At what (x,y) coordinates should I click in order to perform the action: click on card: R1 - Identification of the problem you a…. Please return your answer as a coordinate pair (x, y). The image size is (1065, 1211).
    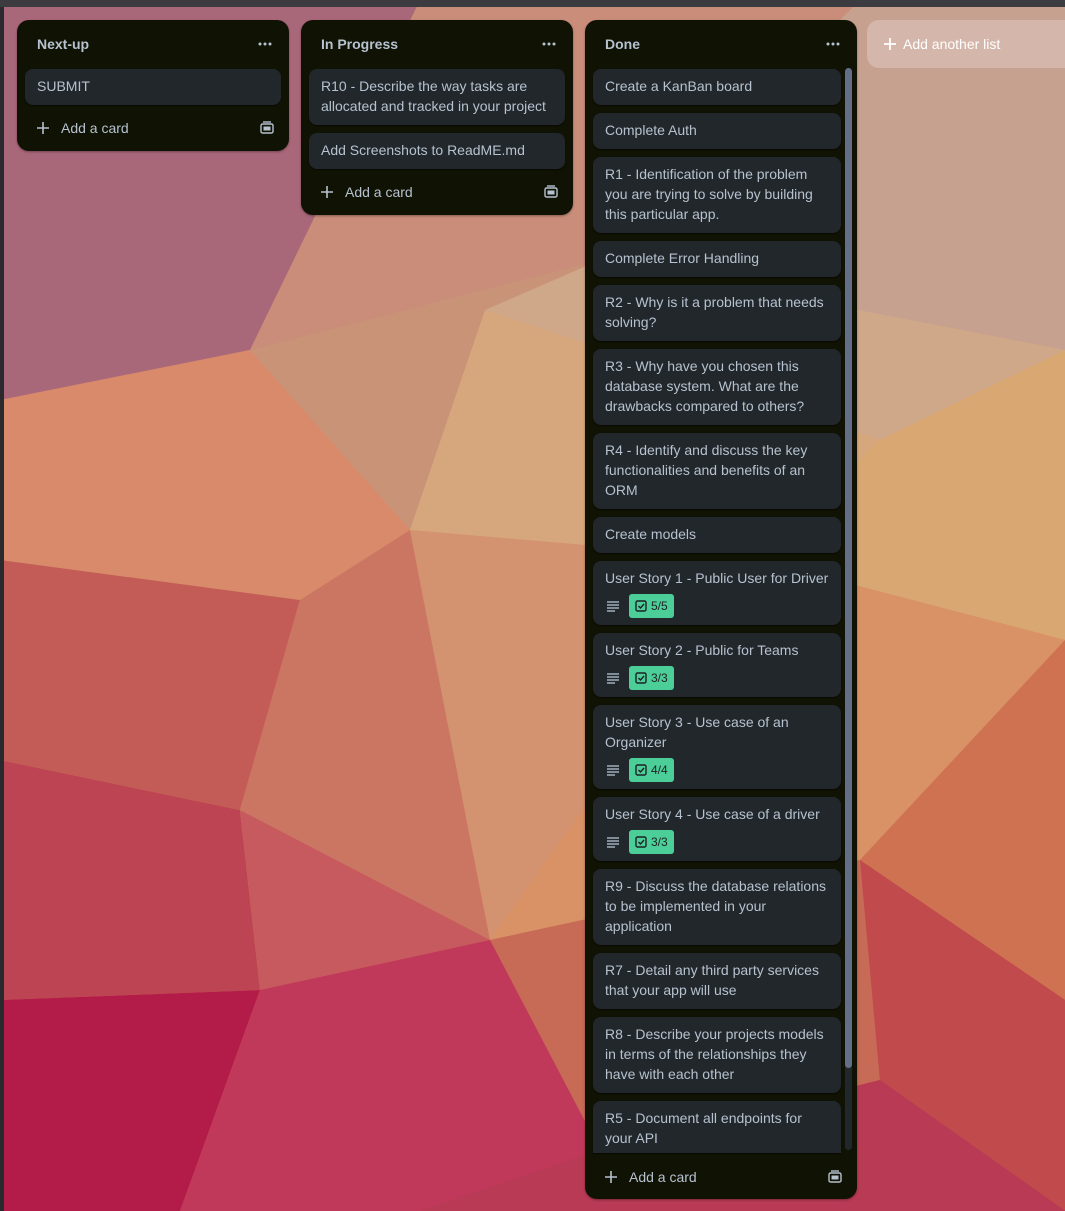
    Looking at the image, I should click on (717, 195).